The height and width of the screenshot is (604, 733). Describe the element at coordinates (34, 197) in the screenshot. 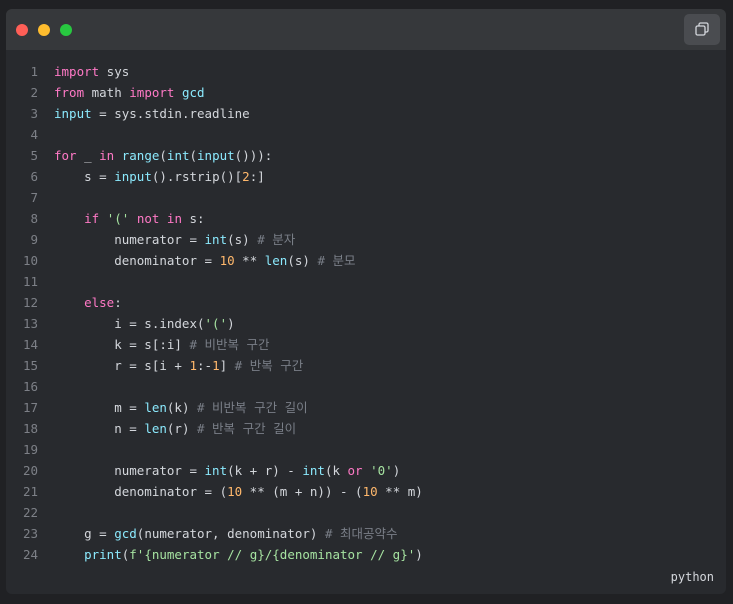

I see `line-number: 7` at that location.